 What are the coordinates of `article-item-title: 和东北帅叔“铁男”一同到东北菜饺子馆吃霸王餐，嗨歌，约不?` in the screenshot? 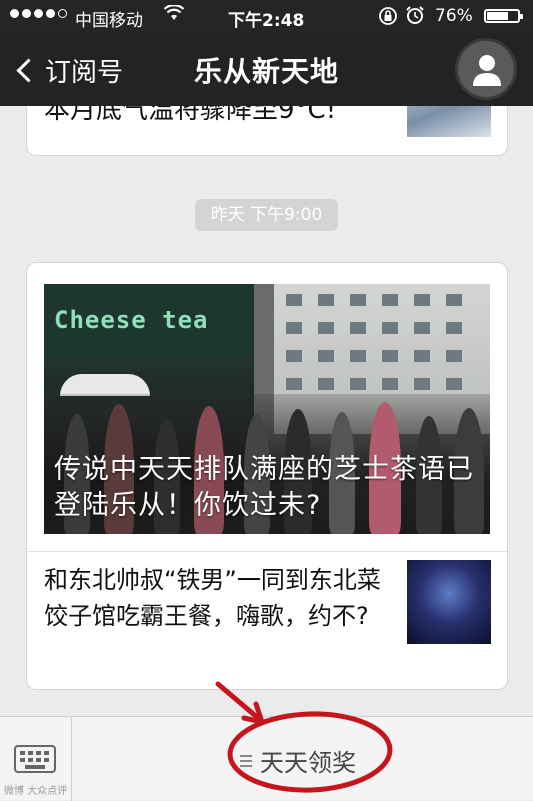 It's located at (212, 598).